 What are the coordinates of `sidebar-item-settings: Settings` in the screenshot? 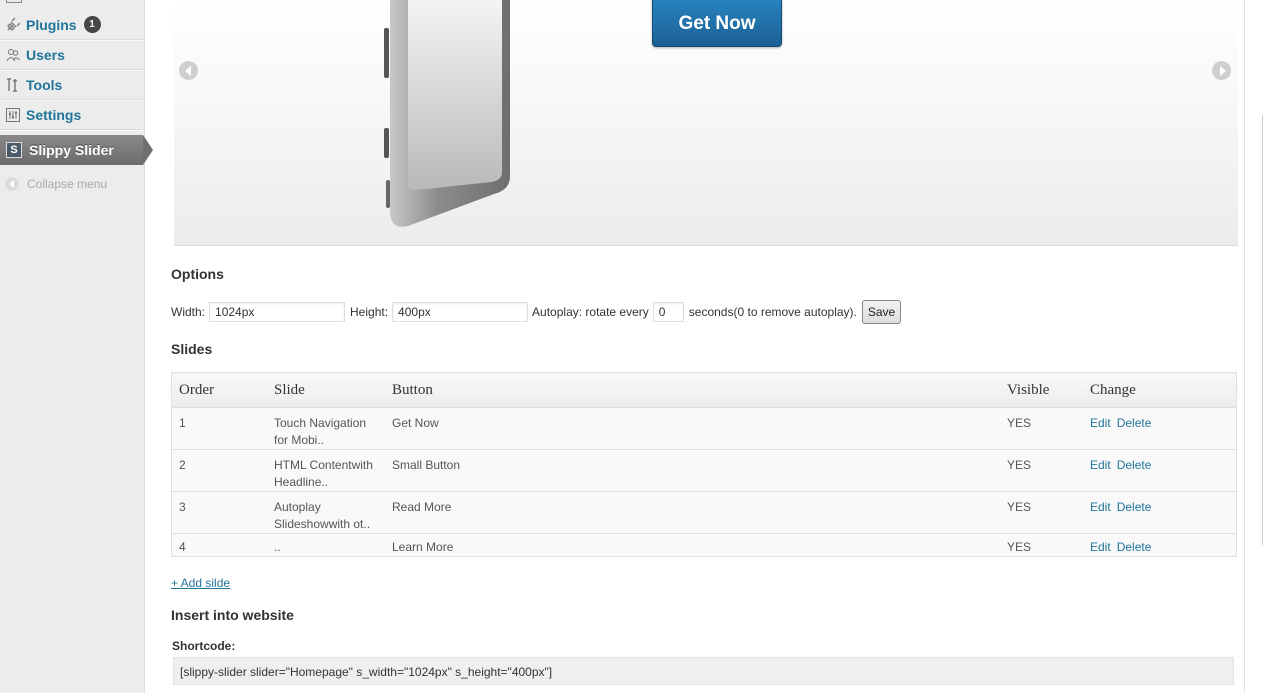 It's located at (72, 115).